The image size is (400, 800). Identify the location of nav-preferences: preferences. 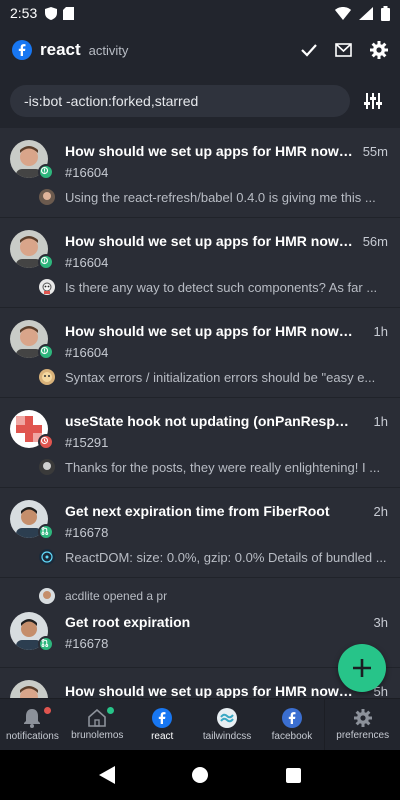
(362, 724).